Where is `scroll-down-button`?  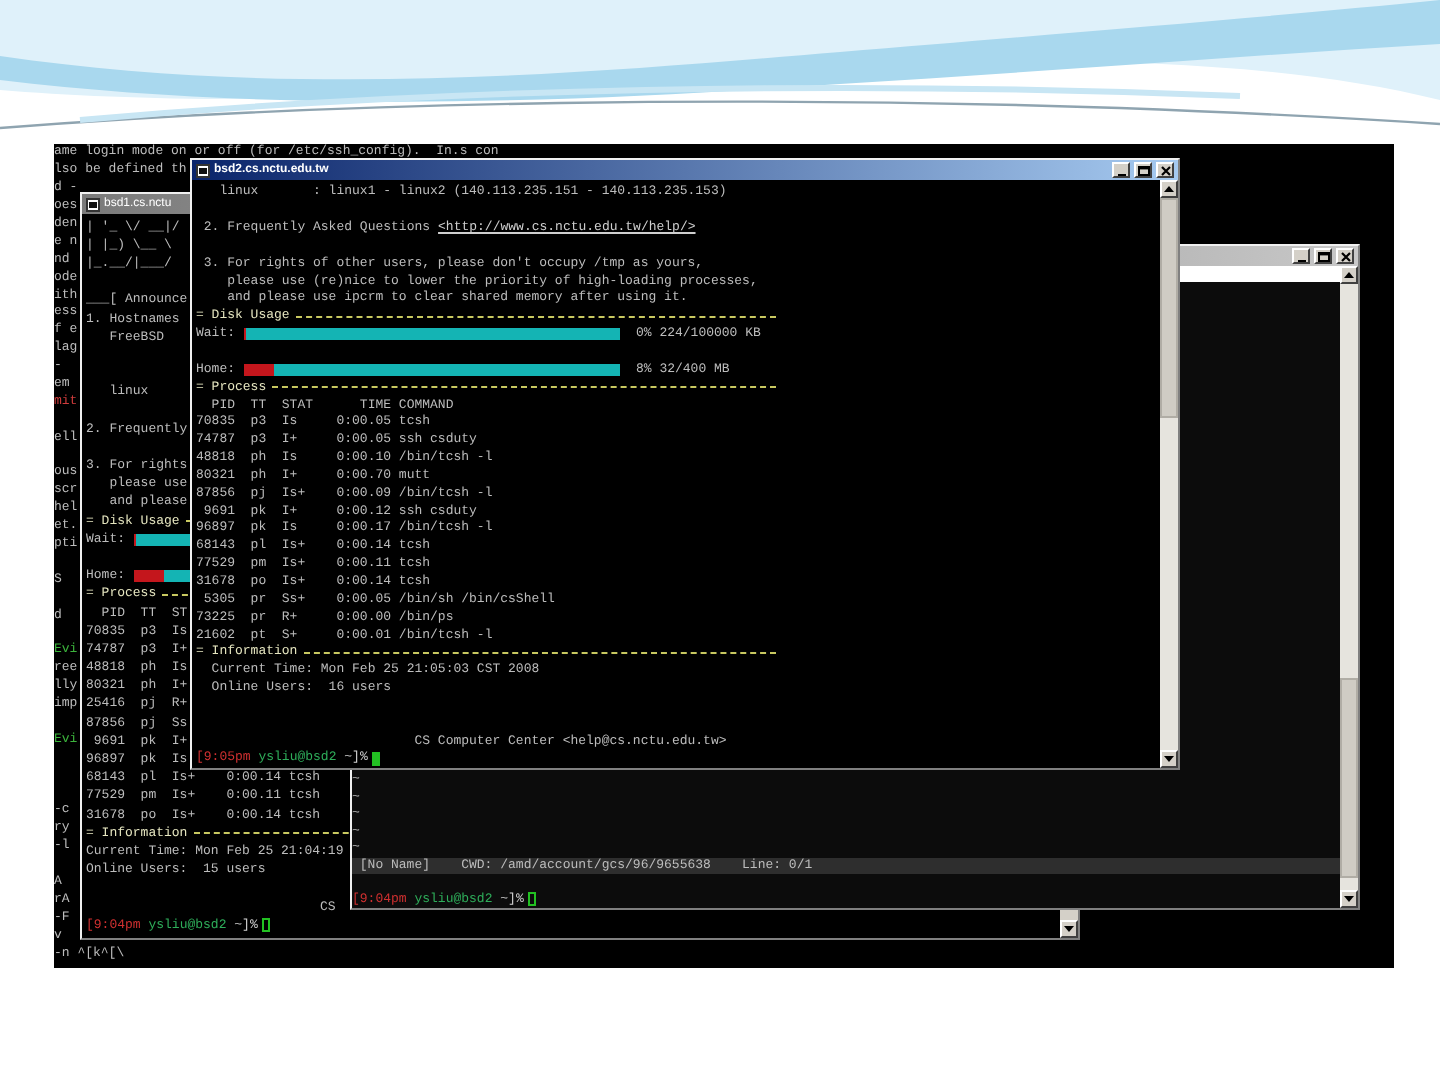 scroll-down-button is located at coordinates (1069, 929).